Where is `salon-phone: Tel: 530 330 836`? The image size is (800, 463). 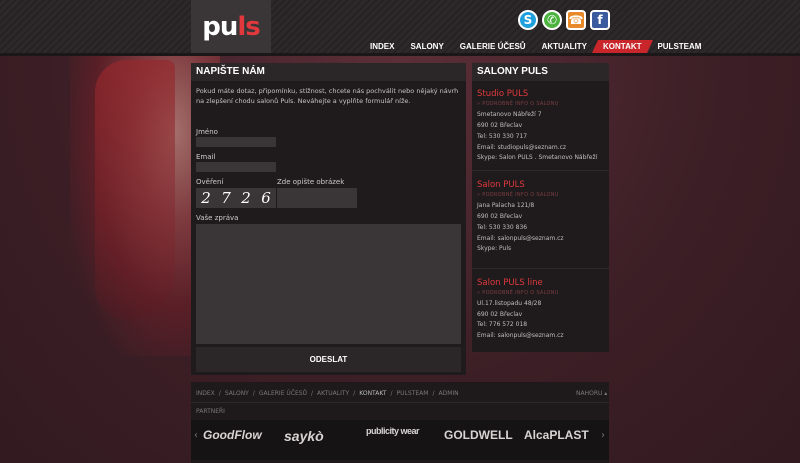
salon-phone: Tel: 530 330 836 is located at coordinates (502, 227).